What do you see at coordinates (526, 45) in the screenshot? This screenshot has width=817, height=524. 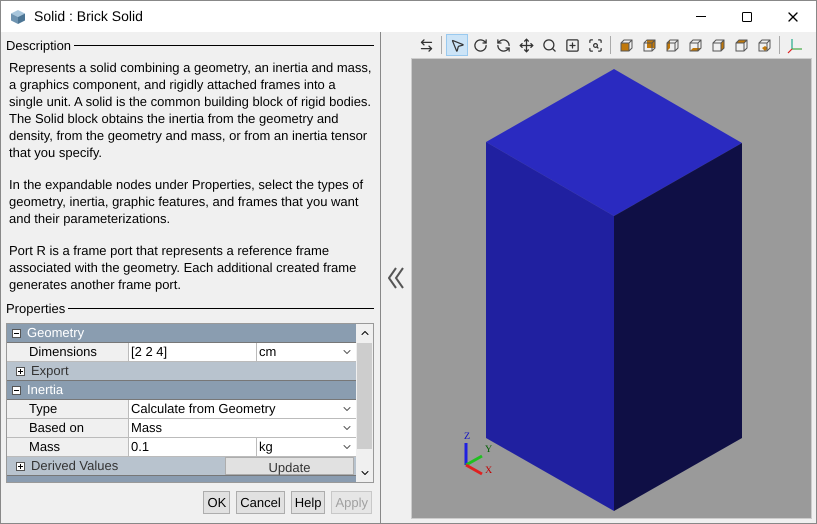 I see `pan-icon` at bounding box center [526, 45].